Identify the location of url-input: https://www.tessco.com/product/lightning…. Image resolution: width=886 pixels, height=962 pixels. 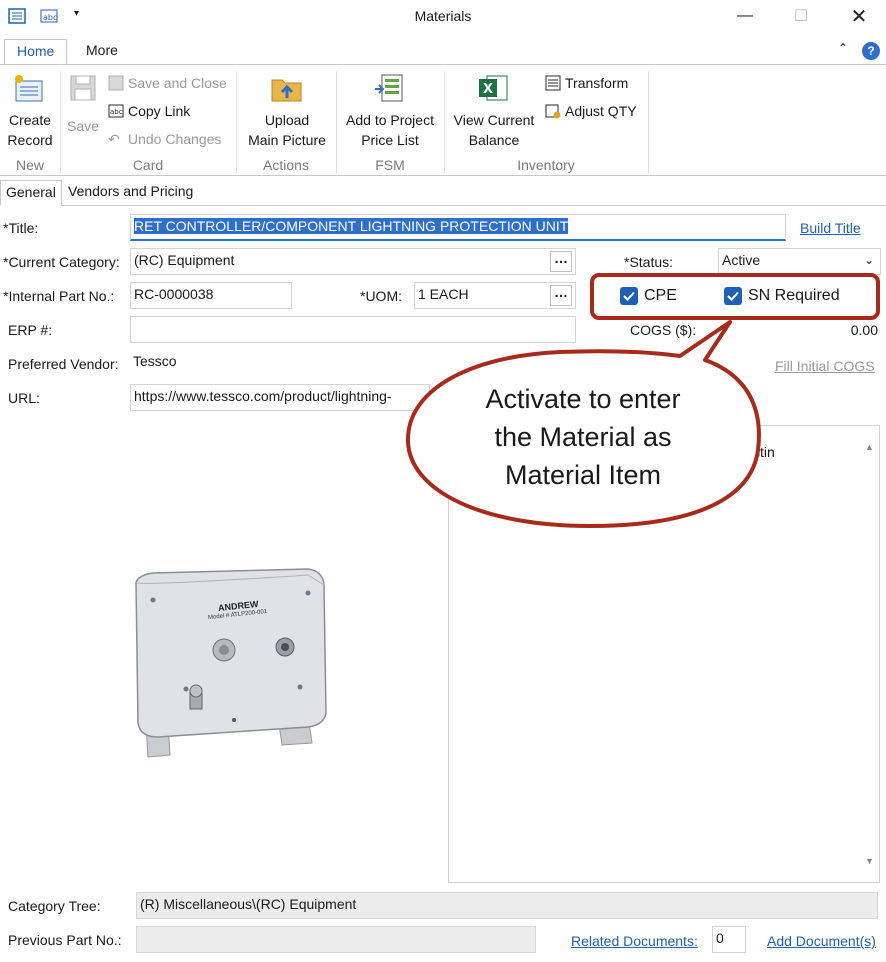
(280, 397).